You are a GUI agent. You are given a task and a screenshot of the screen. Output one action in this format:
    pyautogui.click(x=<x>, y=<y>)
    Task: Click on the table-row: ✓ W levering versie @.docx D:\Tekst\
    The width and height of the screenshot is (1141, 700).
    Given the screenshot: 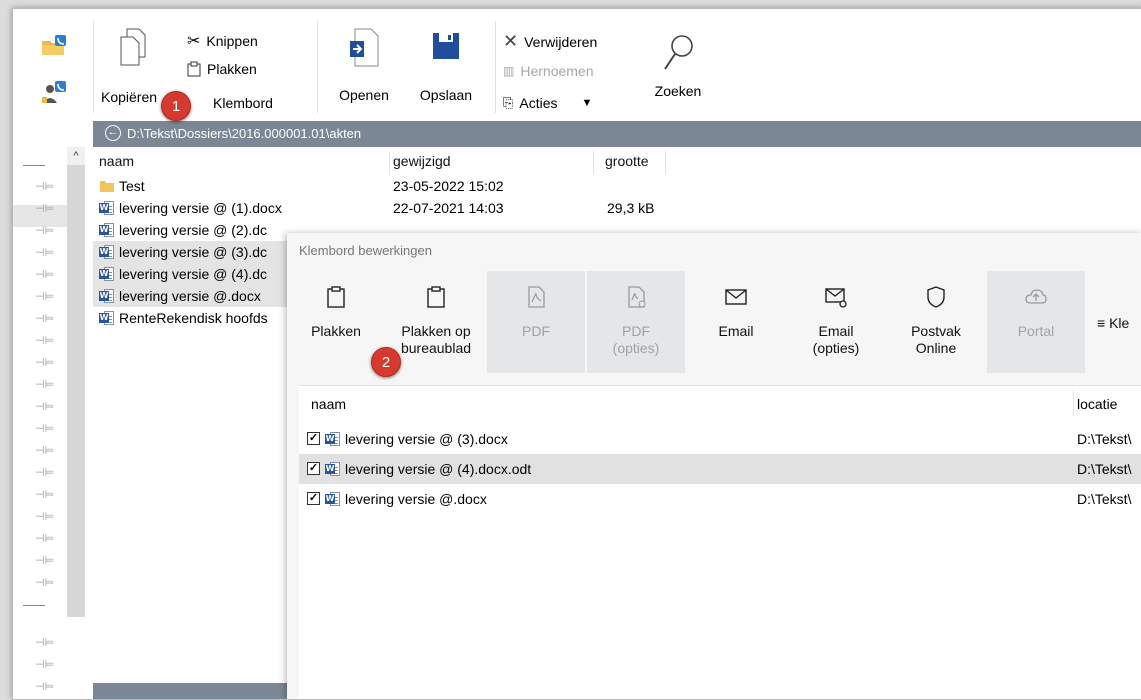 What is the action you would take?
    pyautogui.click(x=720, y=499)
    